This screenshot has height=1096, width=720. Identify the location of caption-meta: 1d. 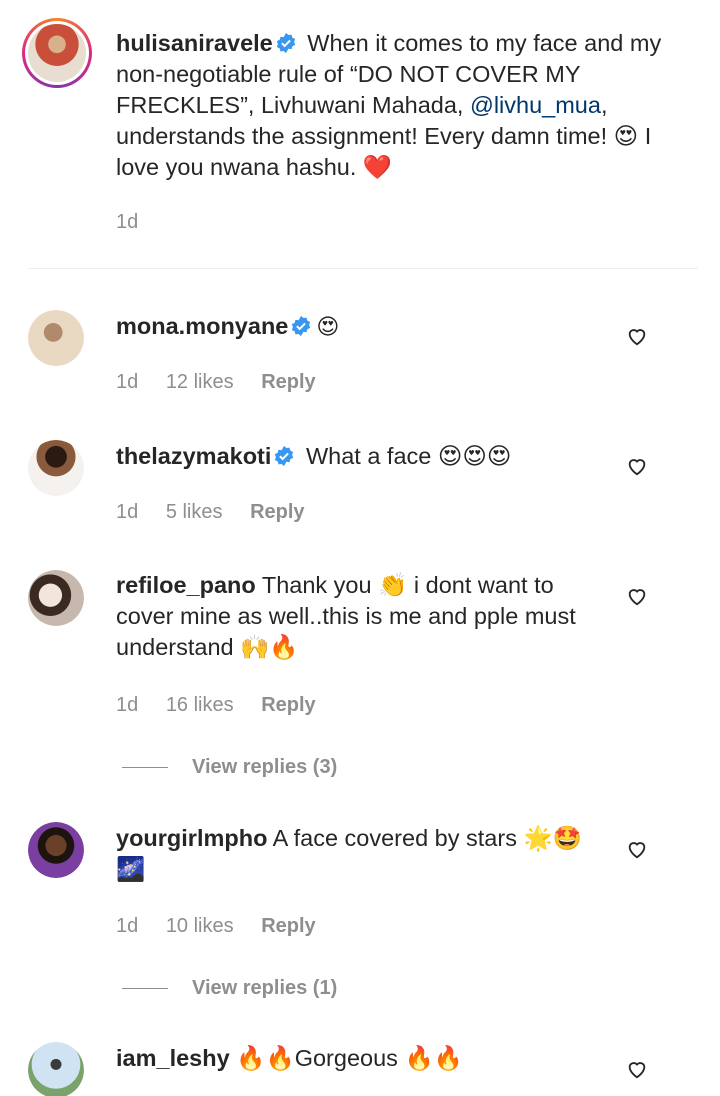
(138, 222).